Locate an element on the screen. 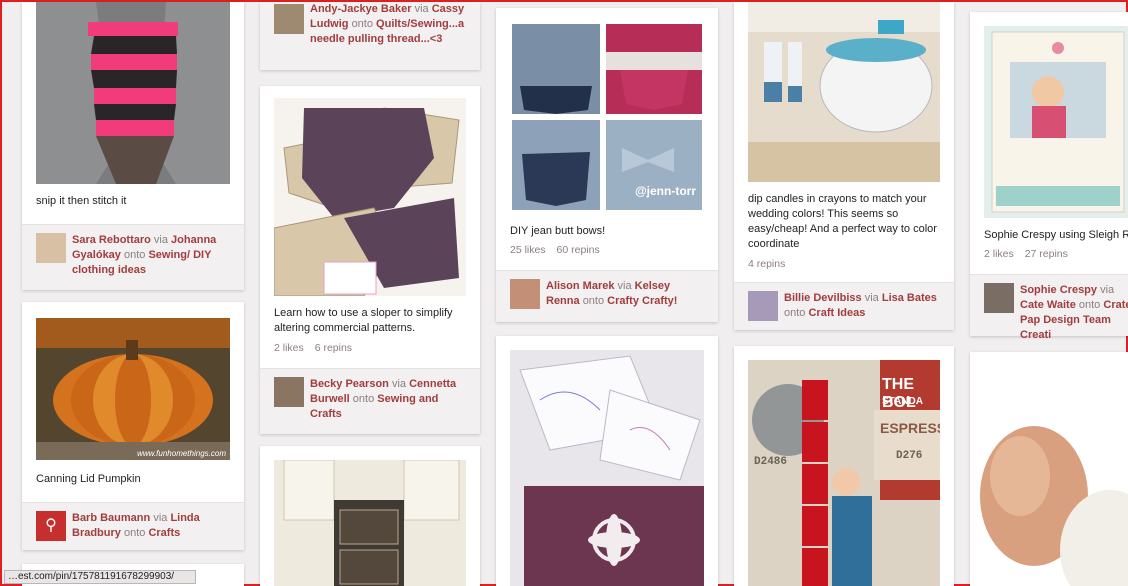 The width and height of the screenshot is (1128, 586). pin-description: snip it then stitch it is located at coordinates (81, 201).